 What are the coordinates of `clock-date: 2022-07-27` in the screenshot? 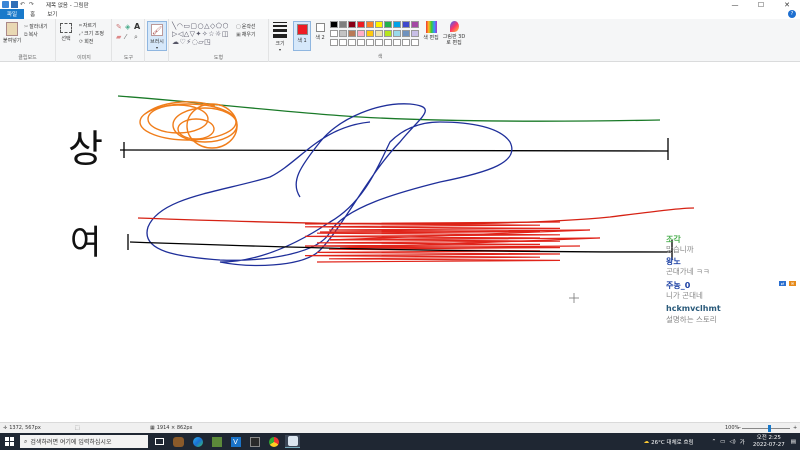 It's located at (768, 444).